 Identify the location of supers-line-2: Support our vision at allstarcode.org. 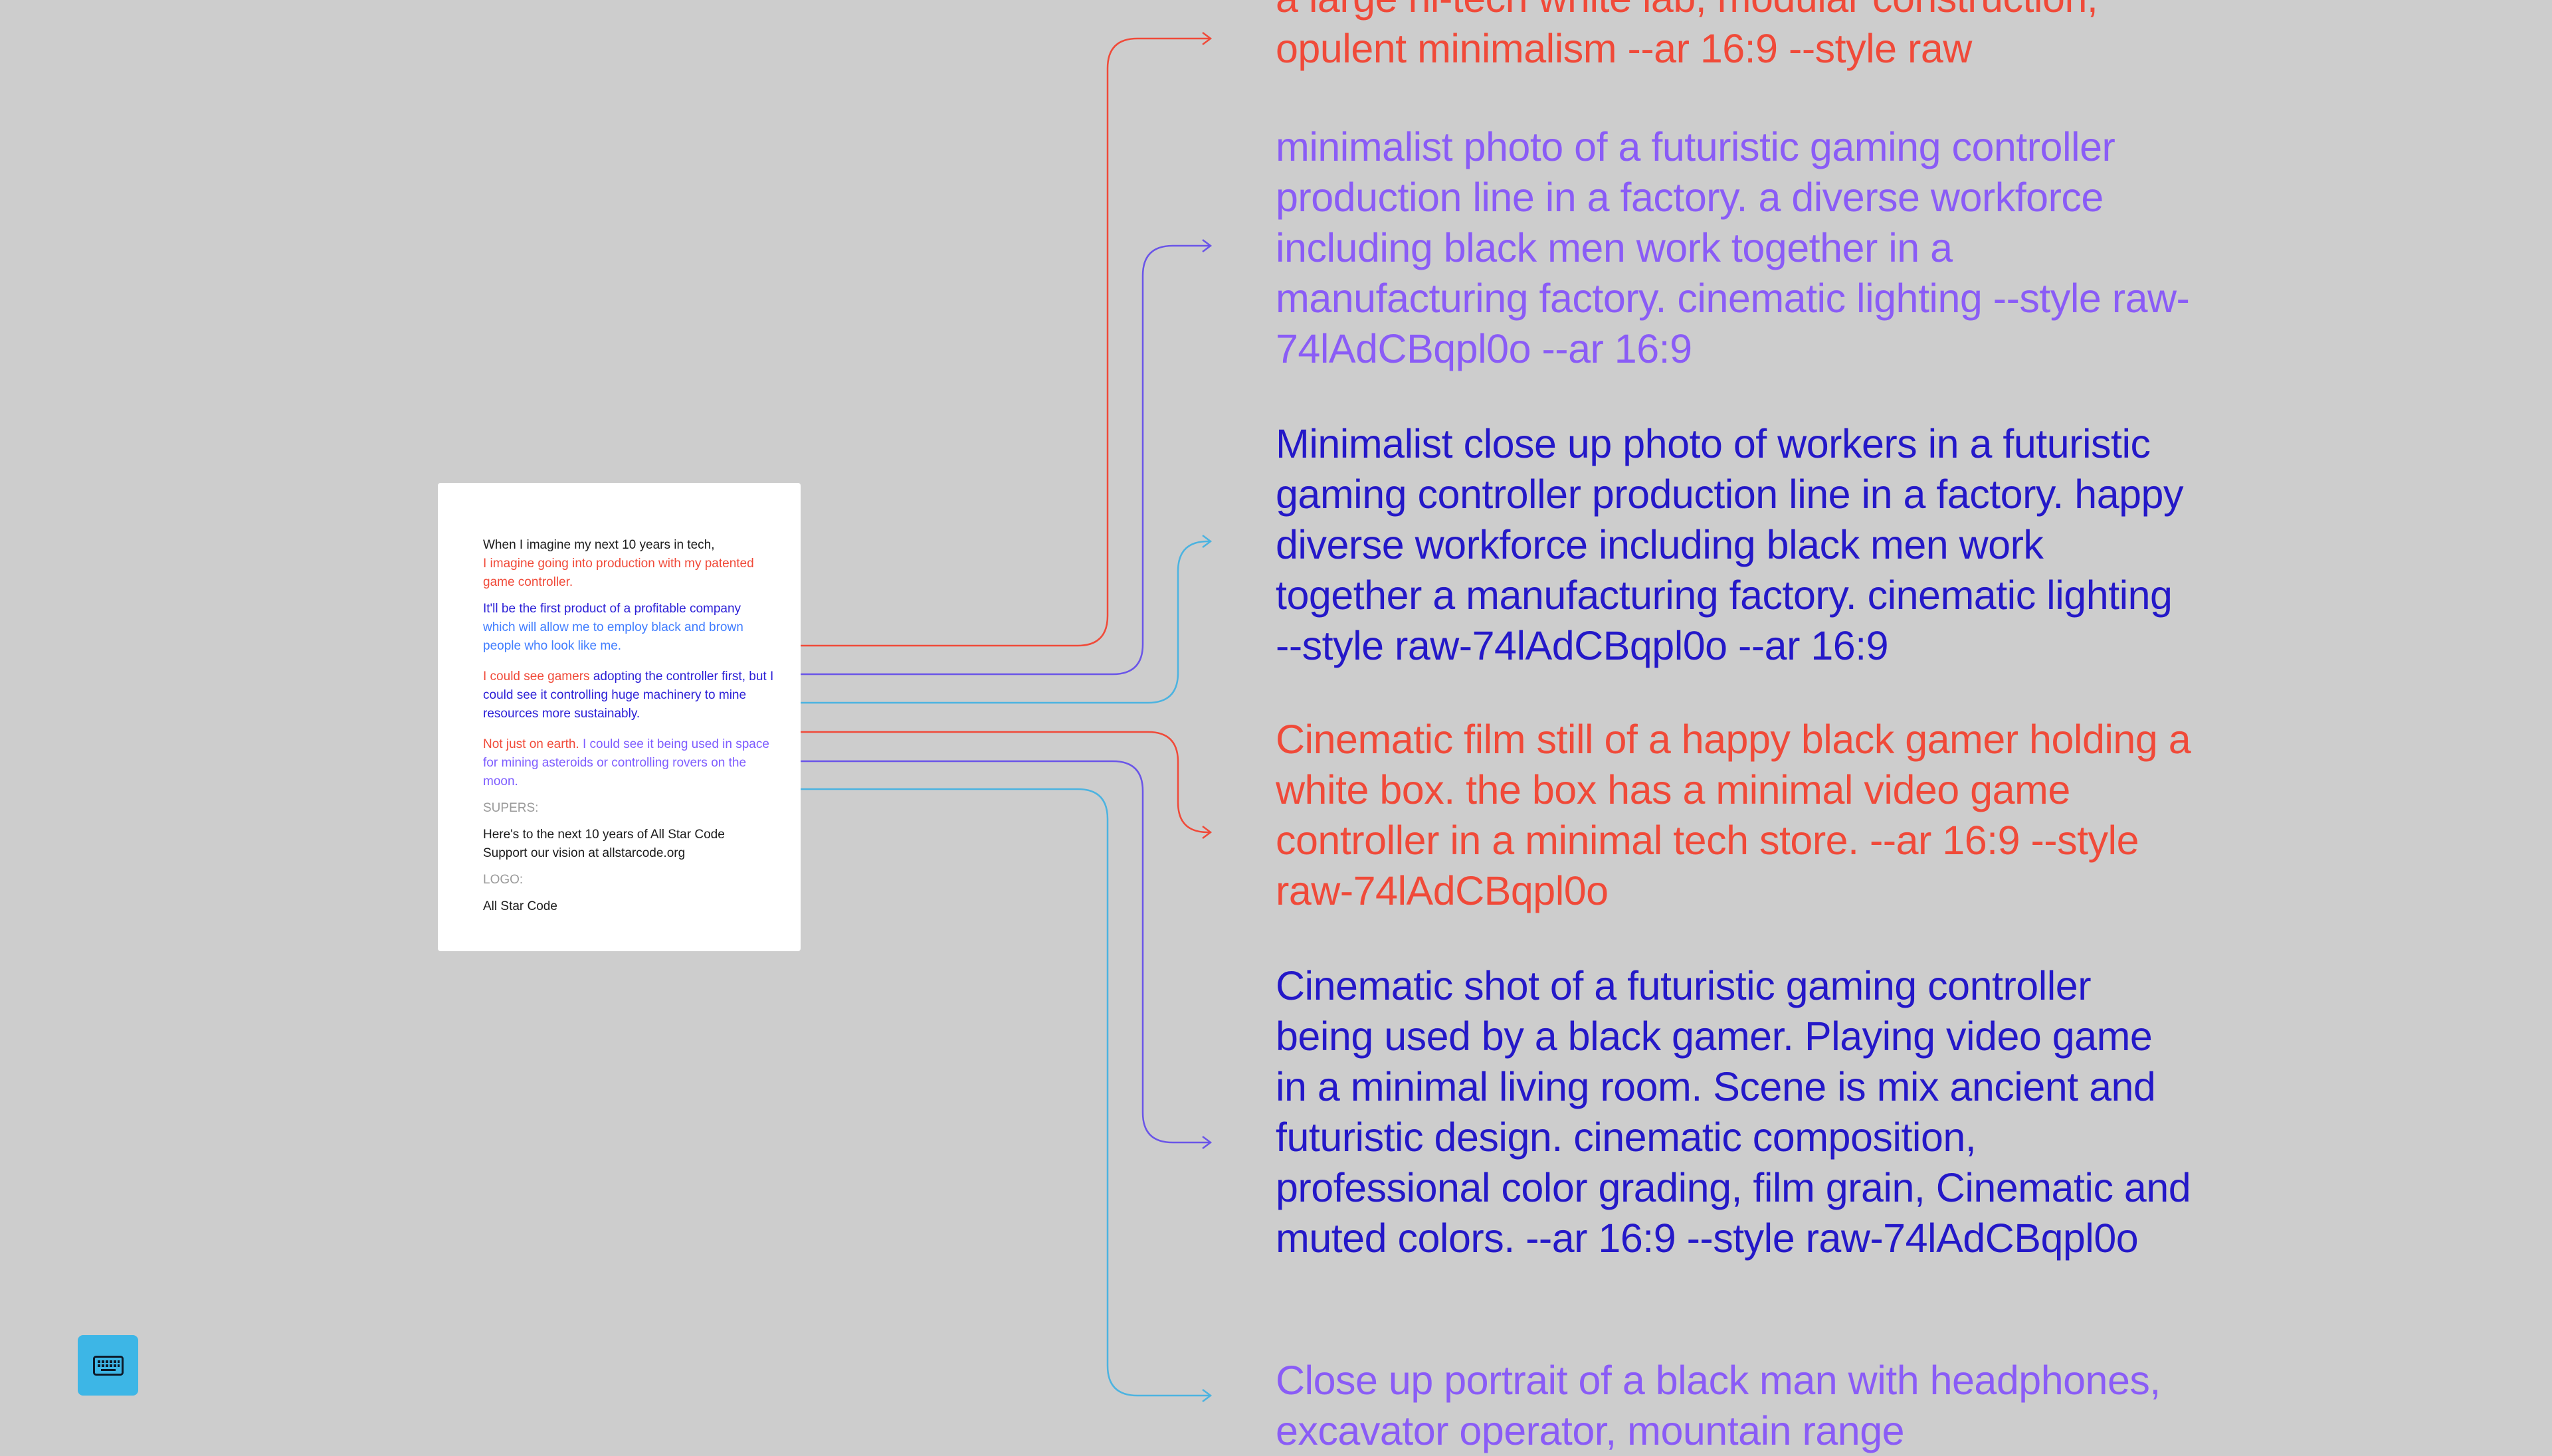
(584, 853).